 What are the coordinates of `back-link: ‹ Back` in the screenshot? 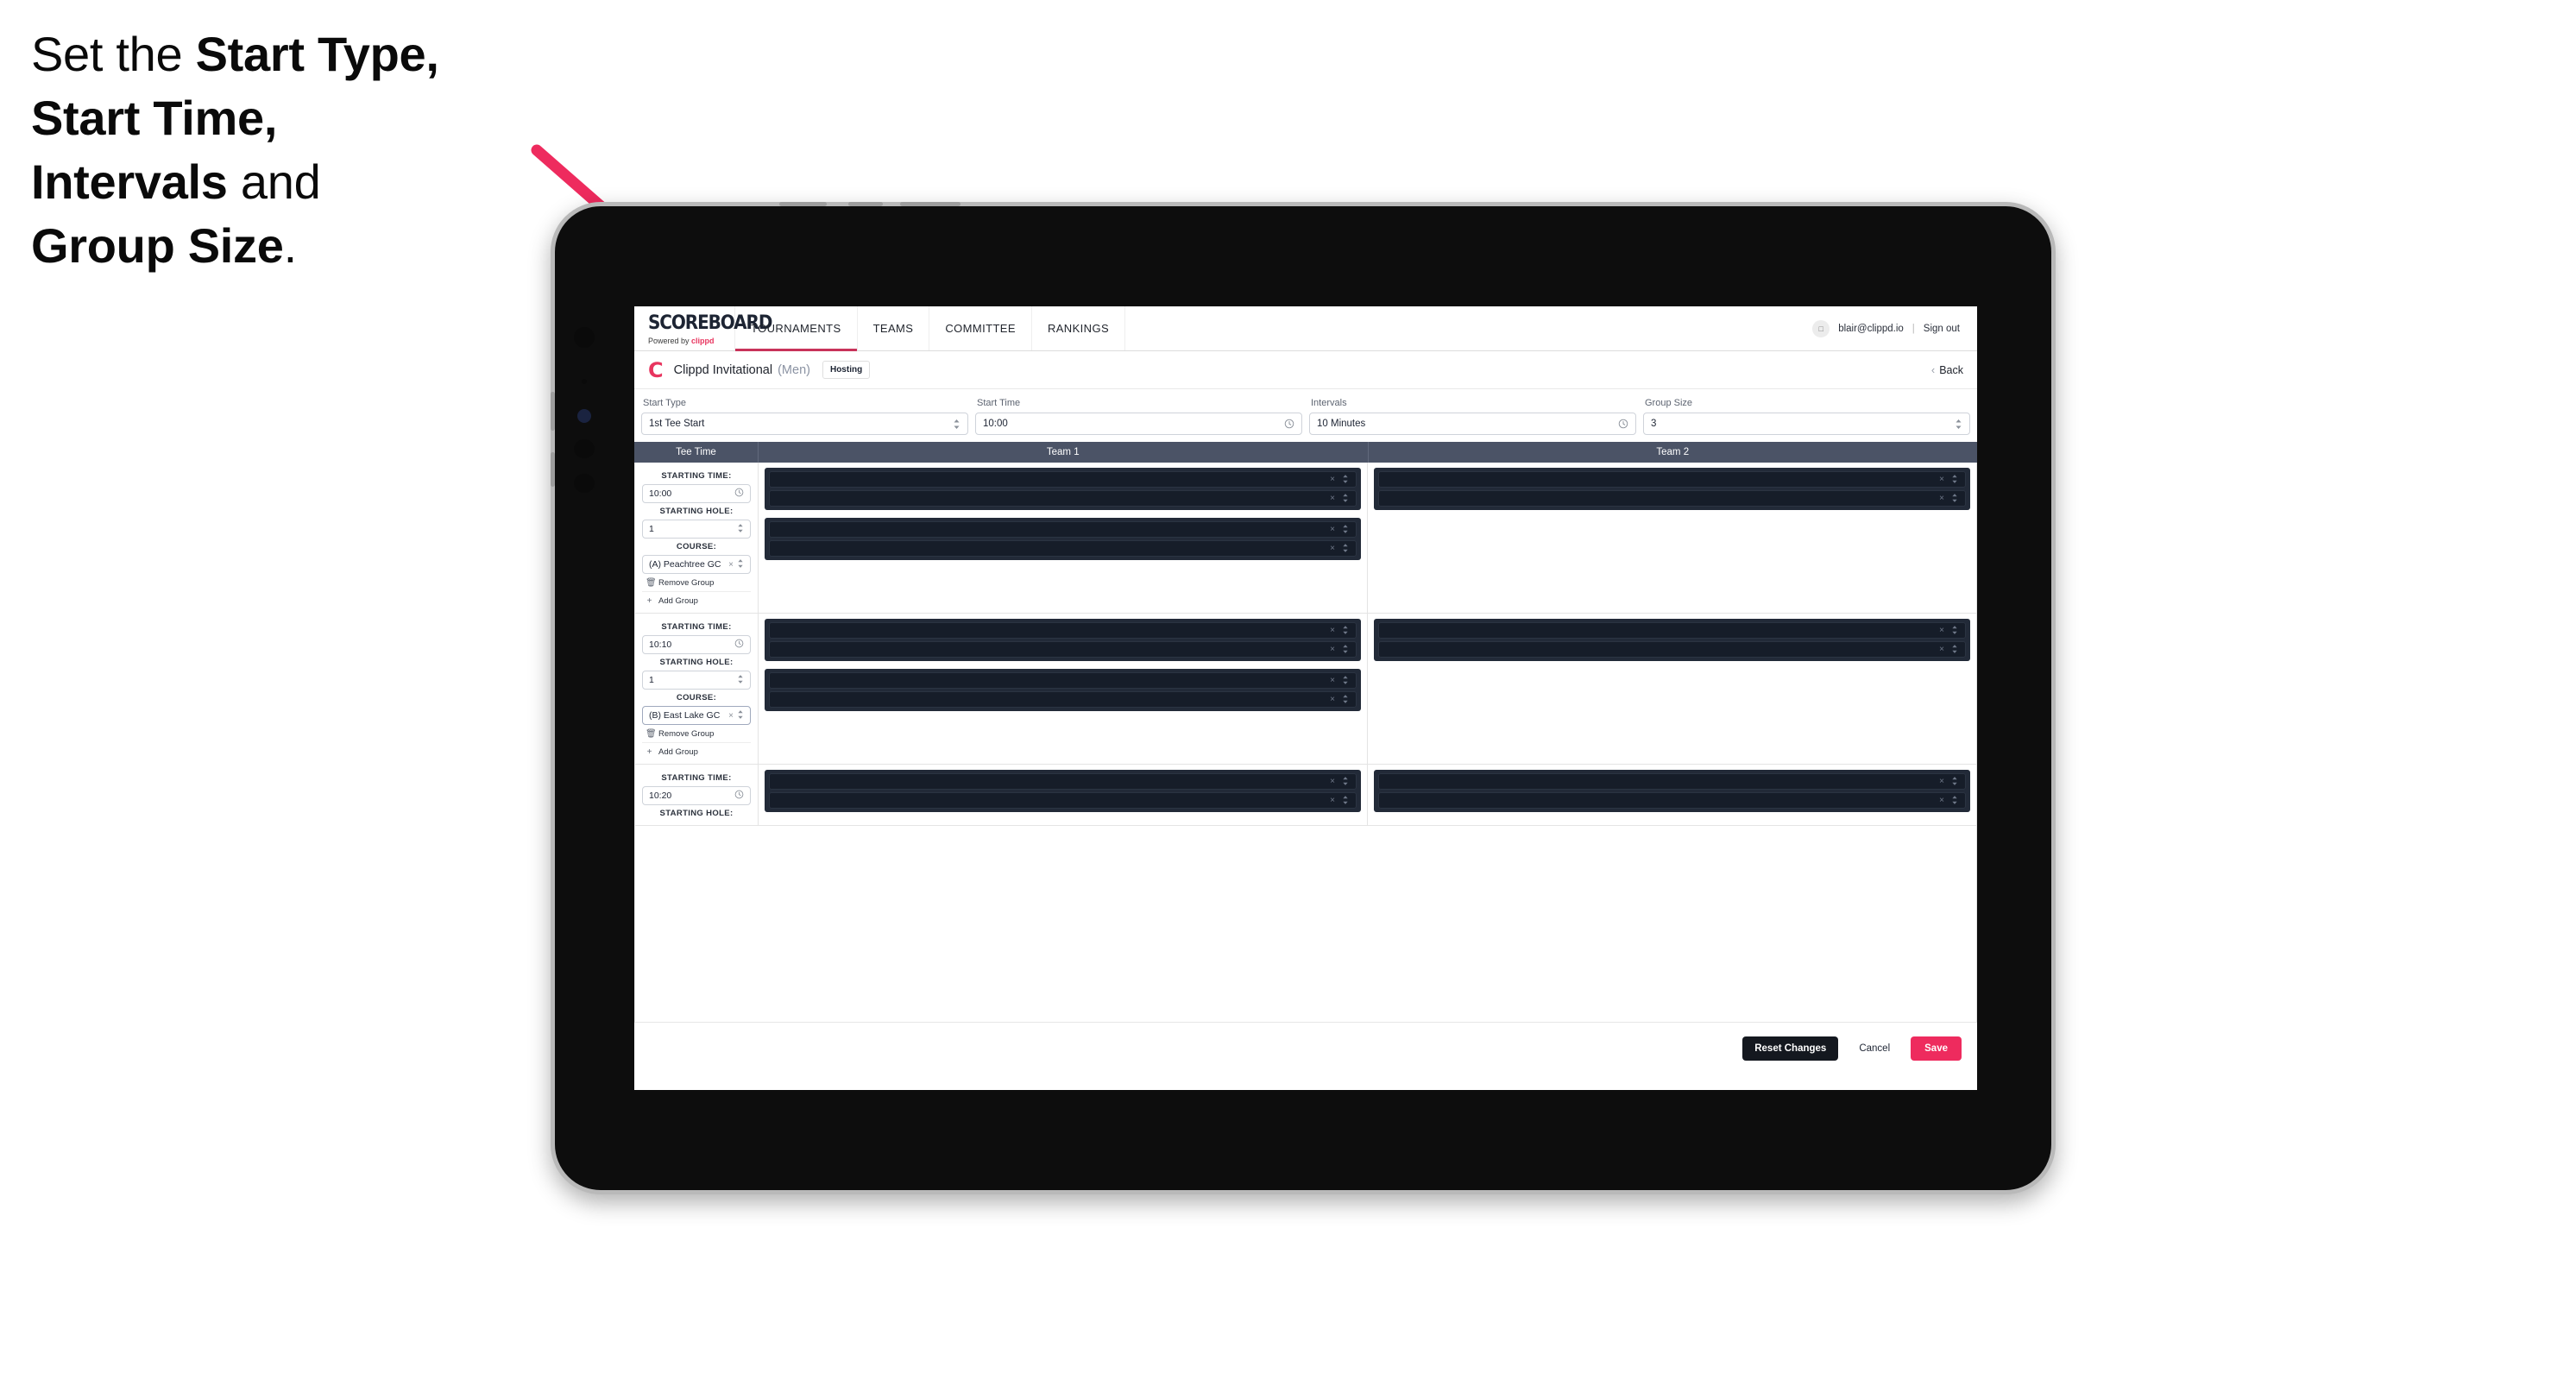 It's located at (1947, 369).